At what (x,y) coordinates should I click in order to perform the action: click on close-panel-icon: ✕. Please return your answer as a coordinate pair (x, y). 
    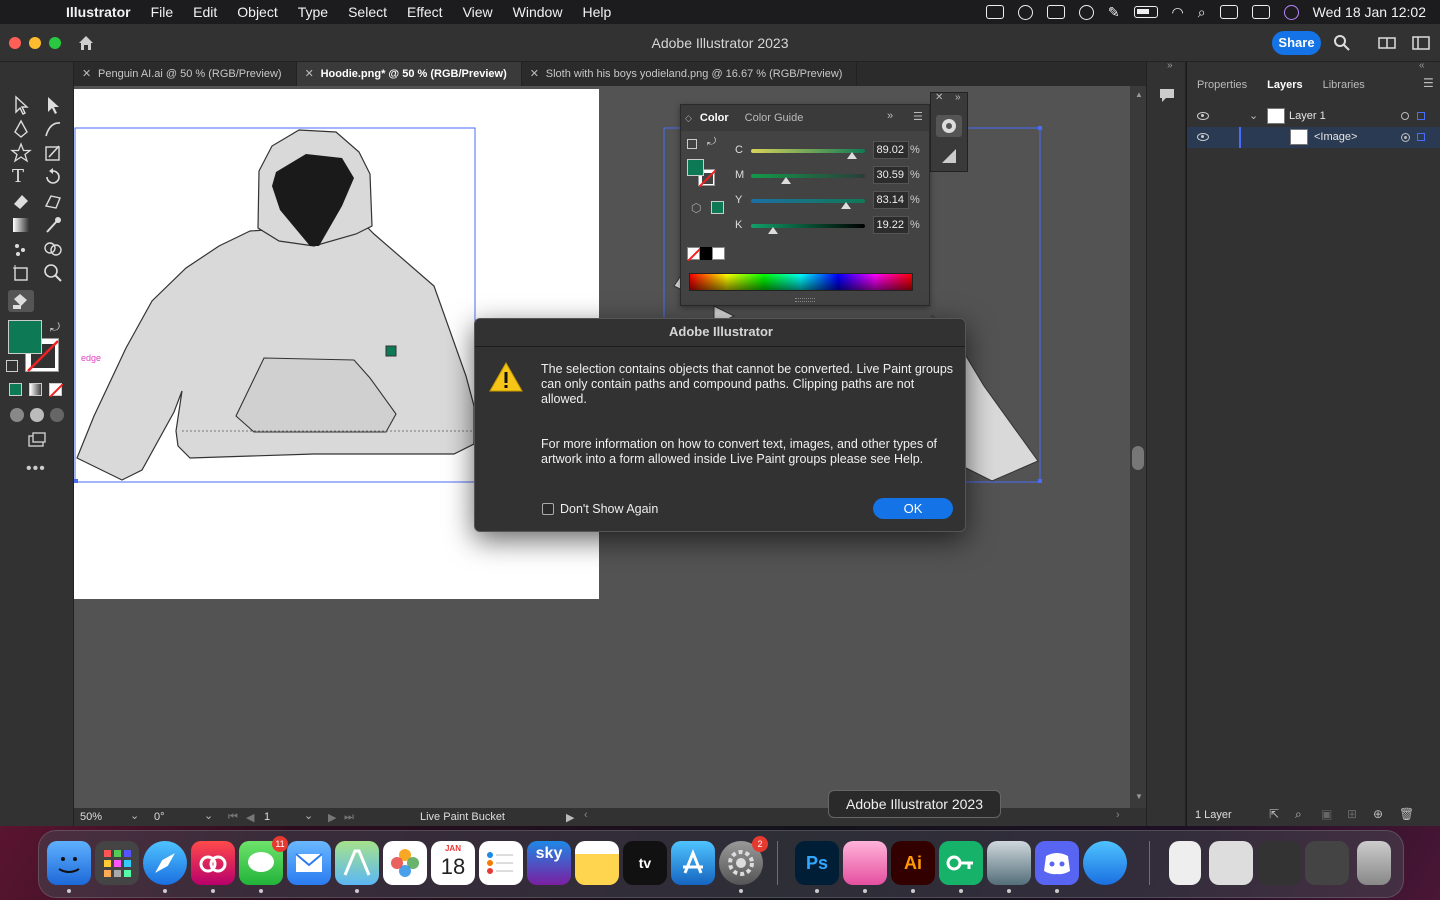
    Looking at the image, I should click on (939, 97).